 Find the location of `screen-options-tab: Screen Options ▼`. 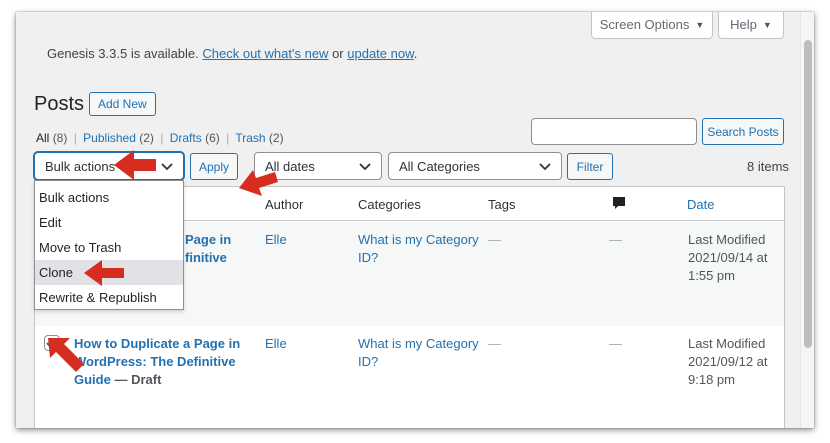

screen-options-tab: Screen Options ▼ is located at coordinates (652, 25).